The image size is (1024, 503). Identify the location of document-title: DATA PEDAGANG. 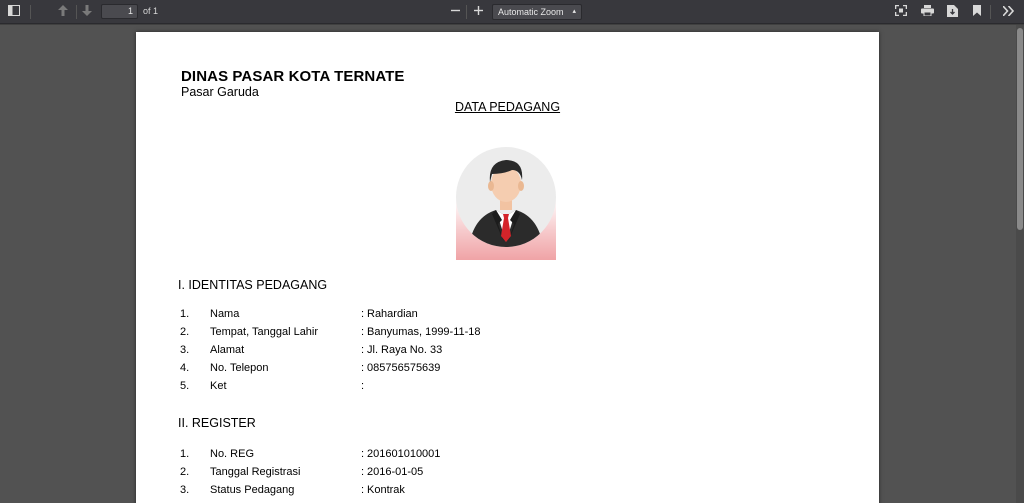
(507, 107).